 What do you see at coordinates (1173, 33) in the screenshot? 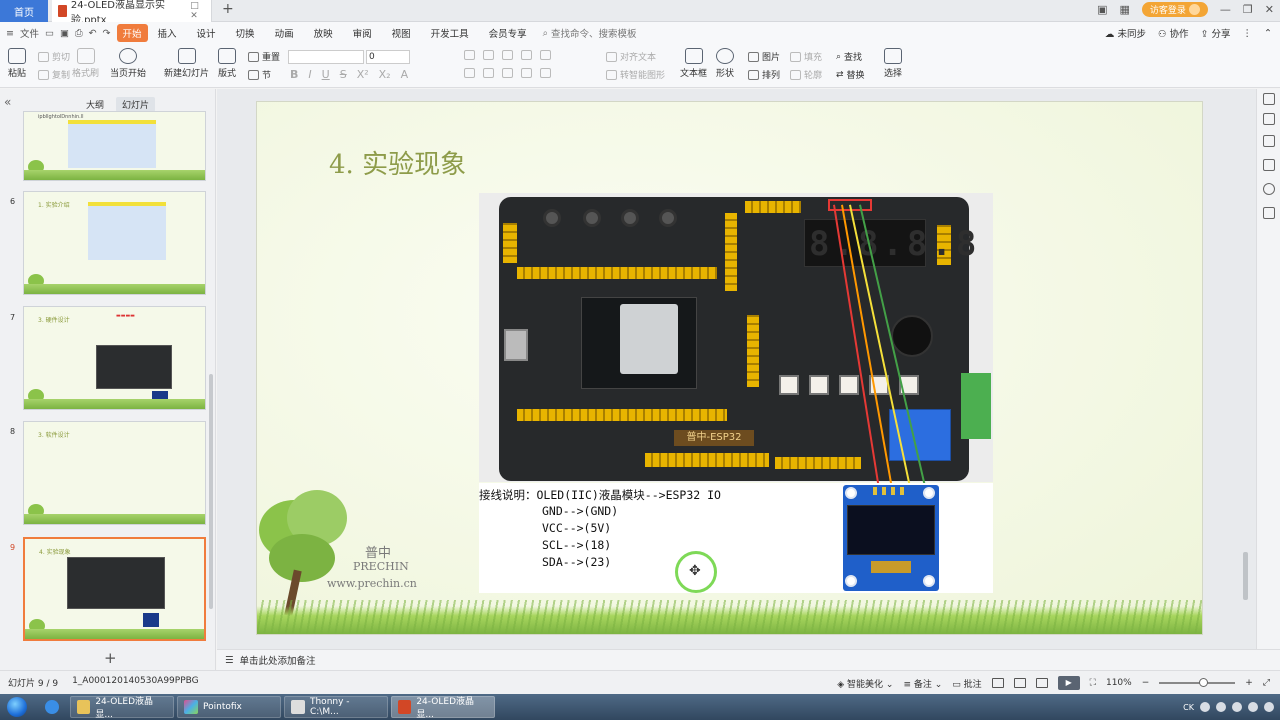
I see `collaborate-button: ⚇ 协作` at bounding box center [1173, 33].